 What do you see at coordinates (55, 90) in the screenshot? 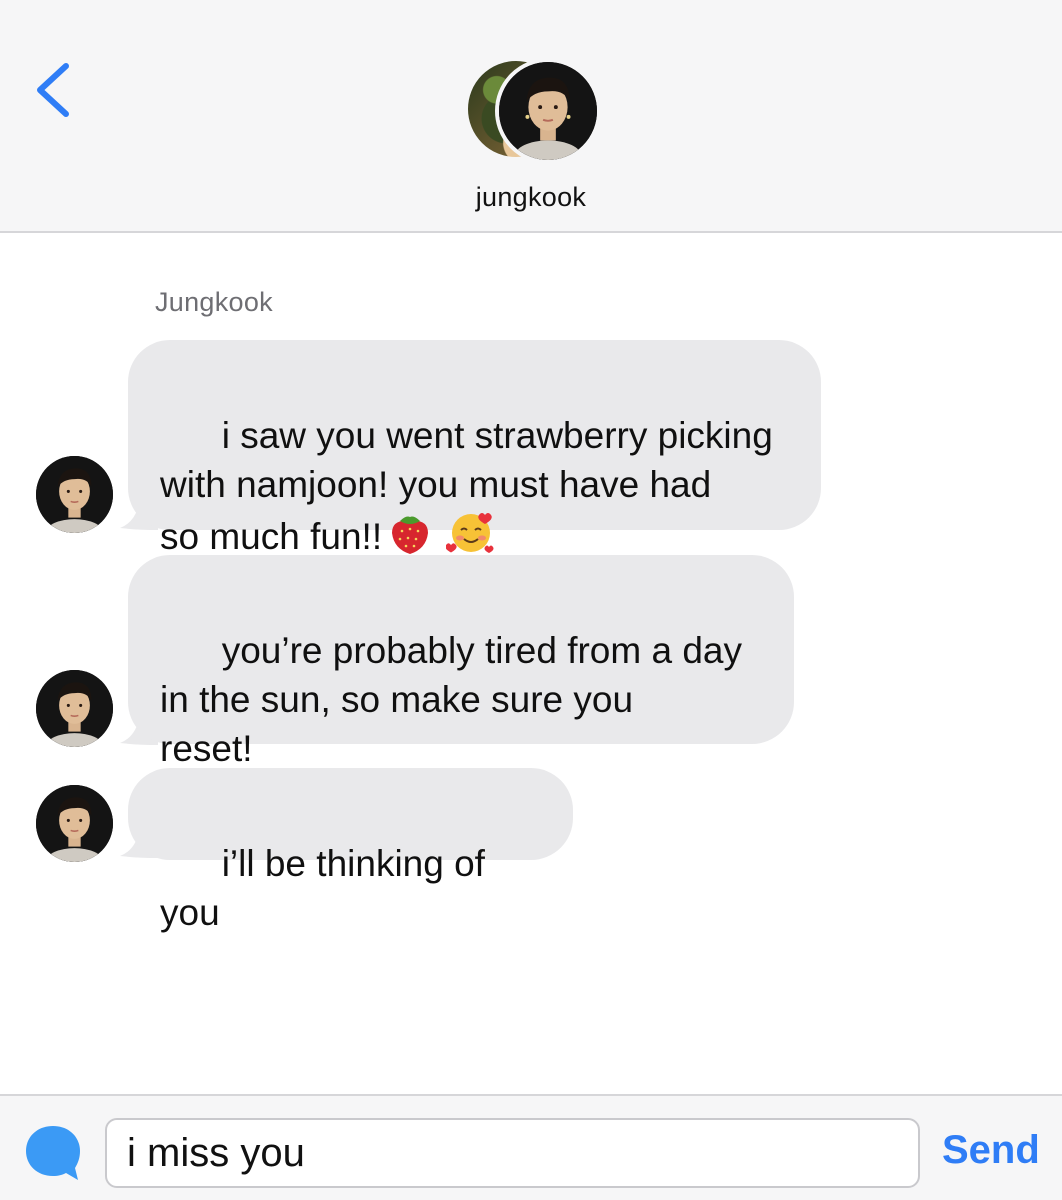
I see `back-chevron-icon` at bounding box center [55, 90].